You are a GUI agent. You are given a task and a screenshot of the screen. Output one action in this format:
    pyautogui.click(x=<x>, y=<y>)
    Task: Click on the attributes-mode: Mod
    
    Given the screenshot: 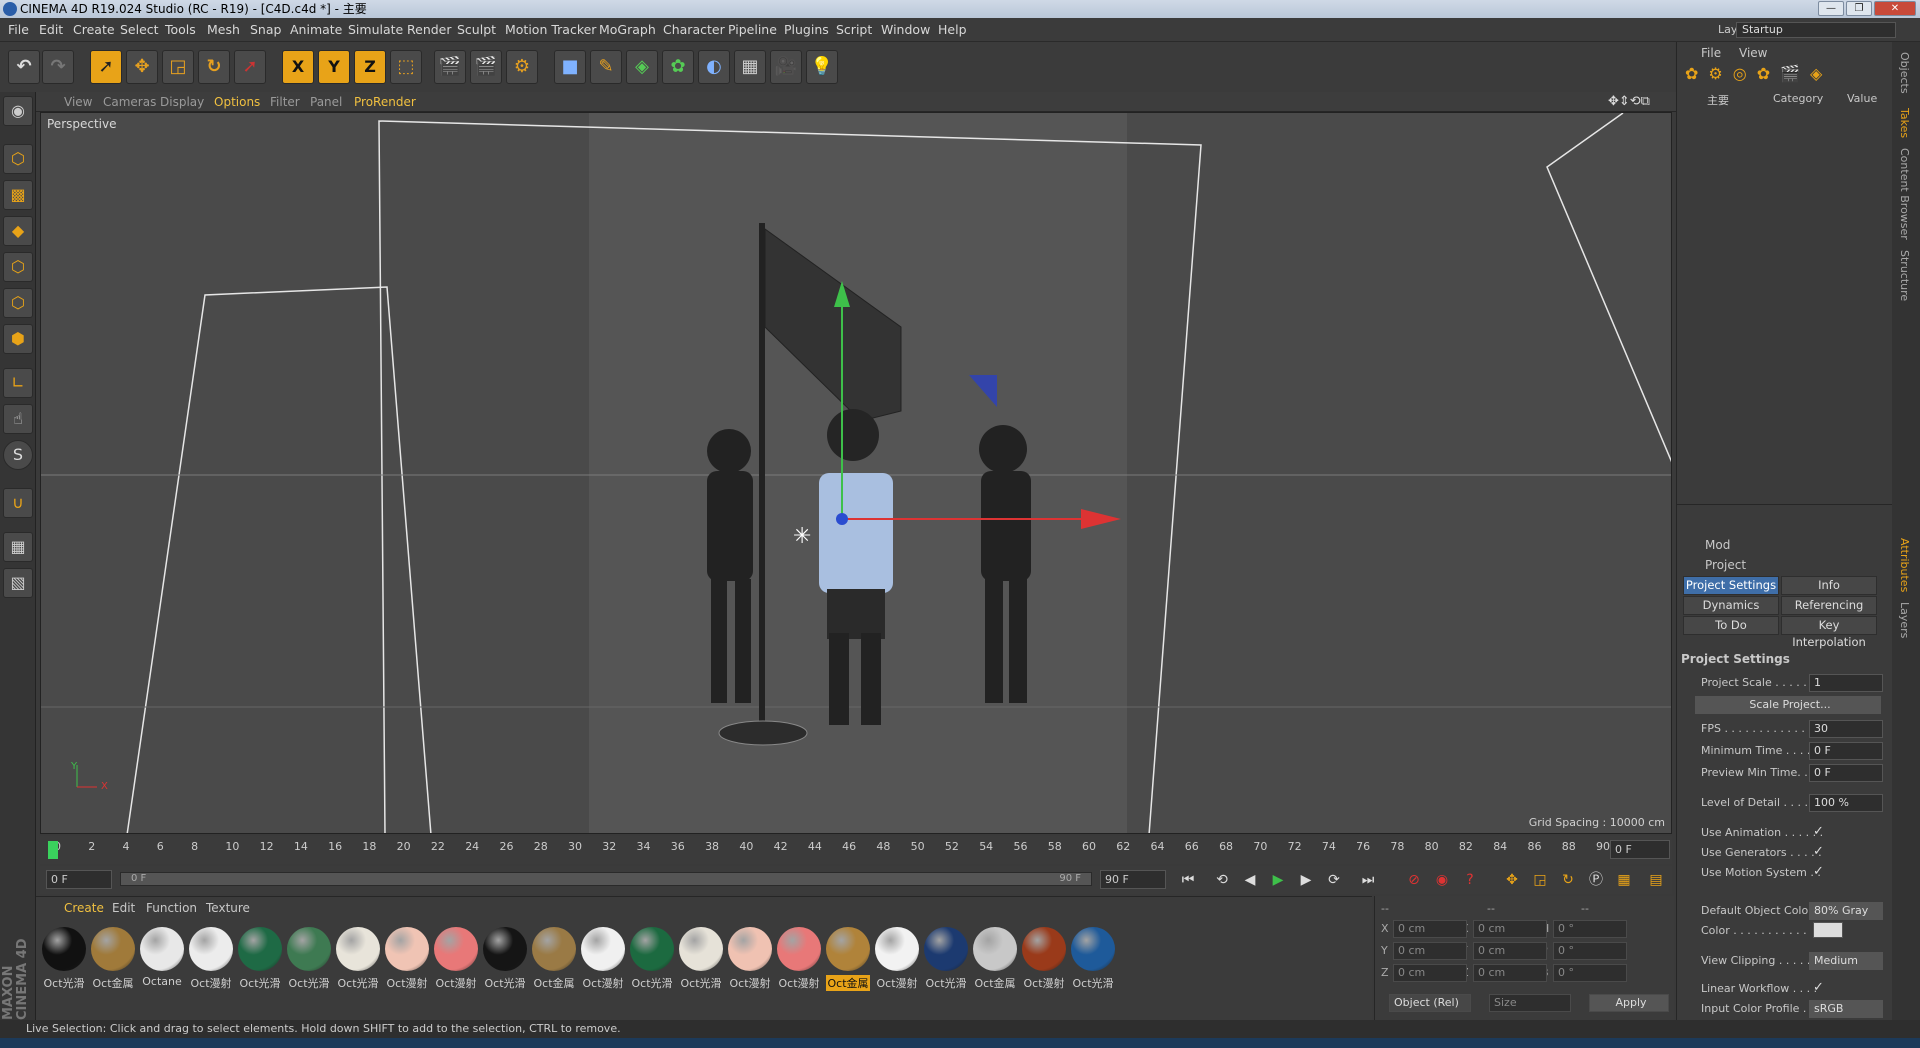 What is the action you would take?
    pyautogui.click(x=1717, y=545)
    